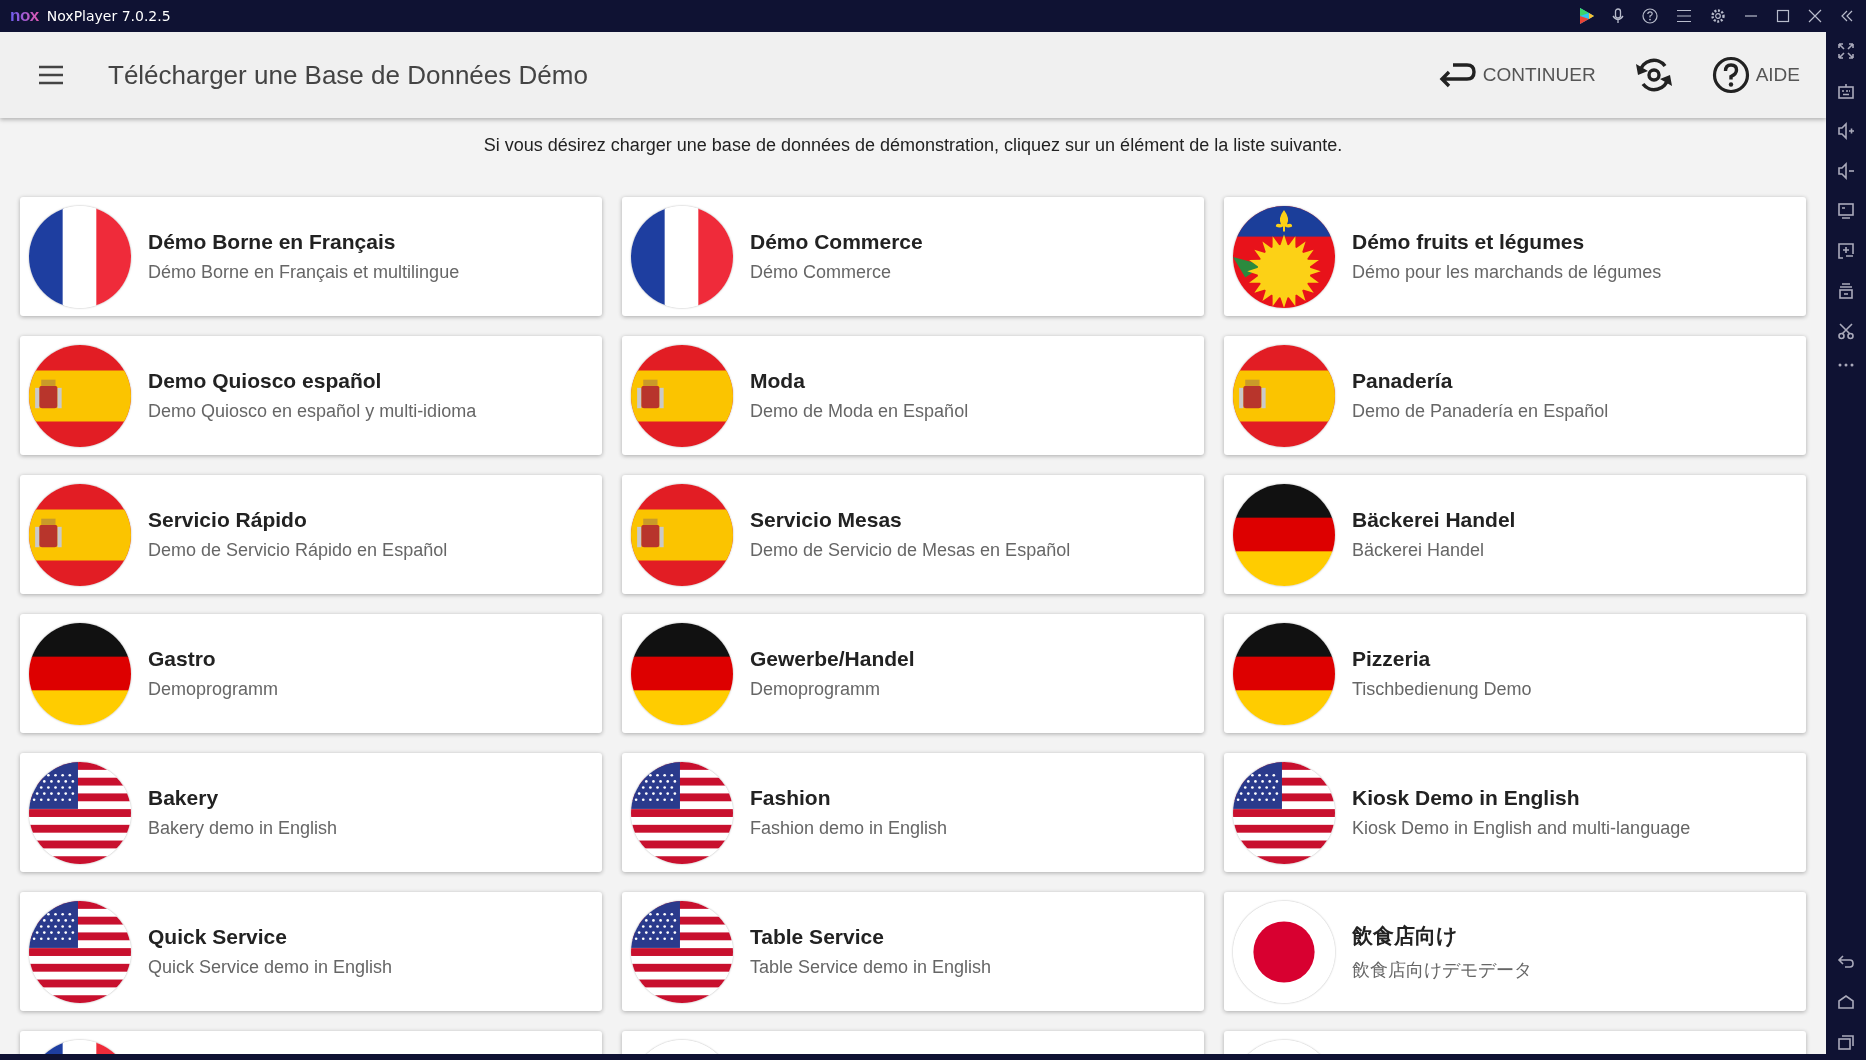  Describe the element at coordinates (1846, 91) in the screenshot. I see `keyboard-icon` at that location.